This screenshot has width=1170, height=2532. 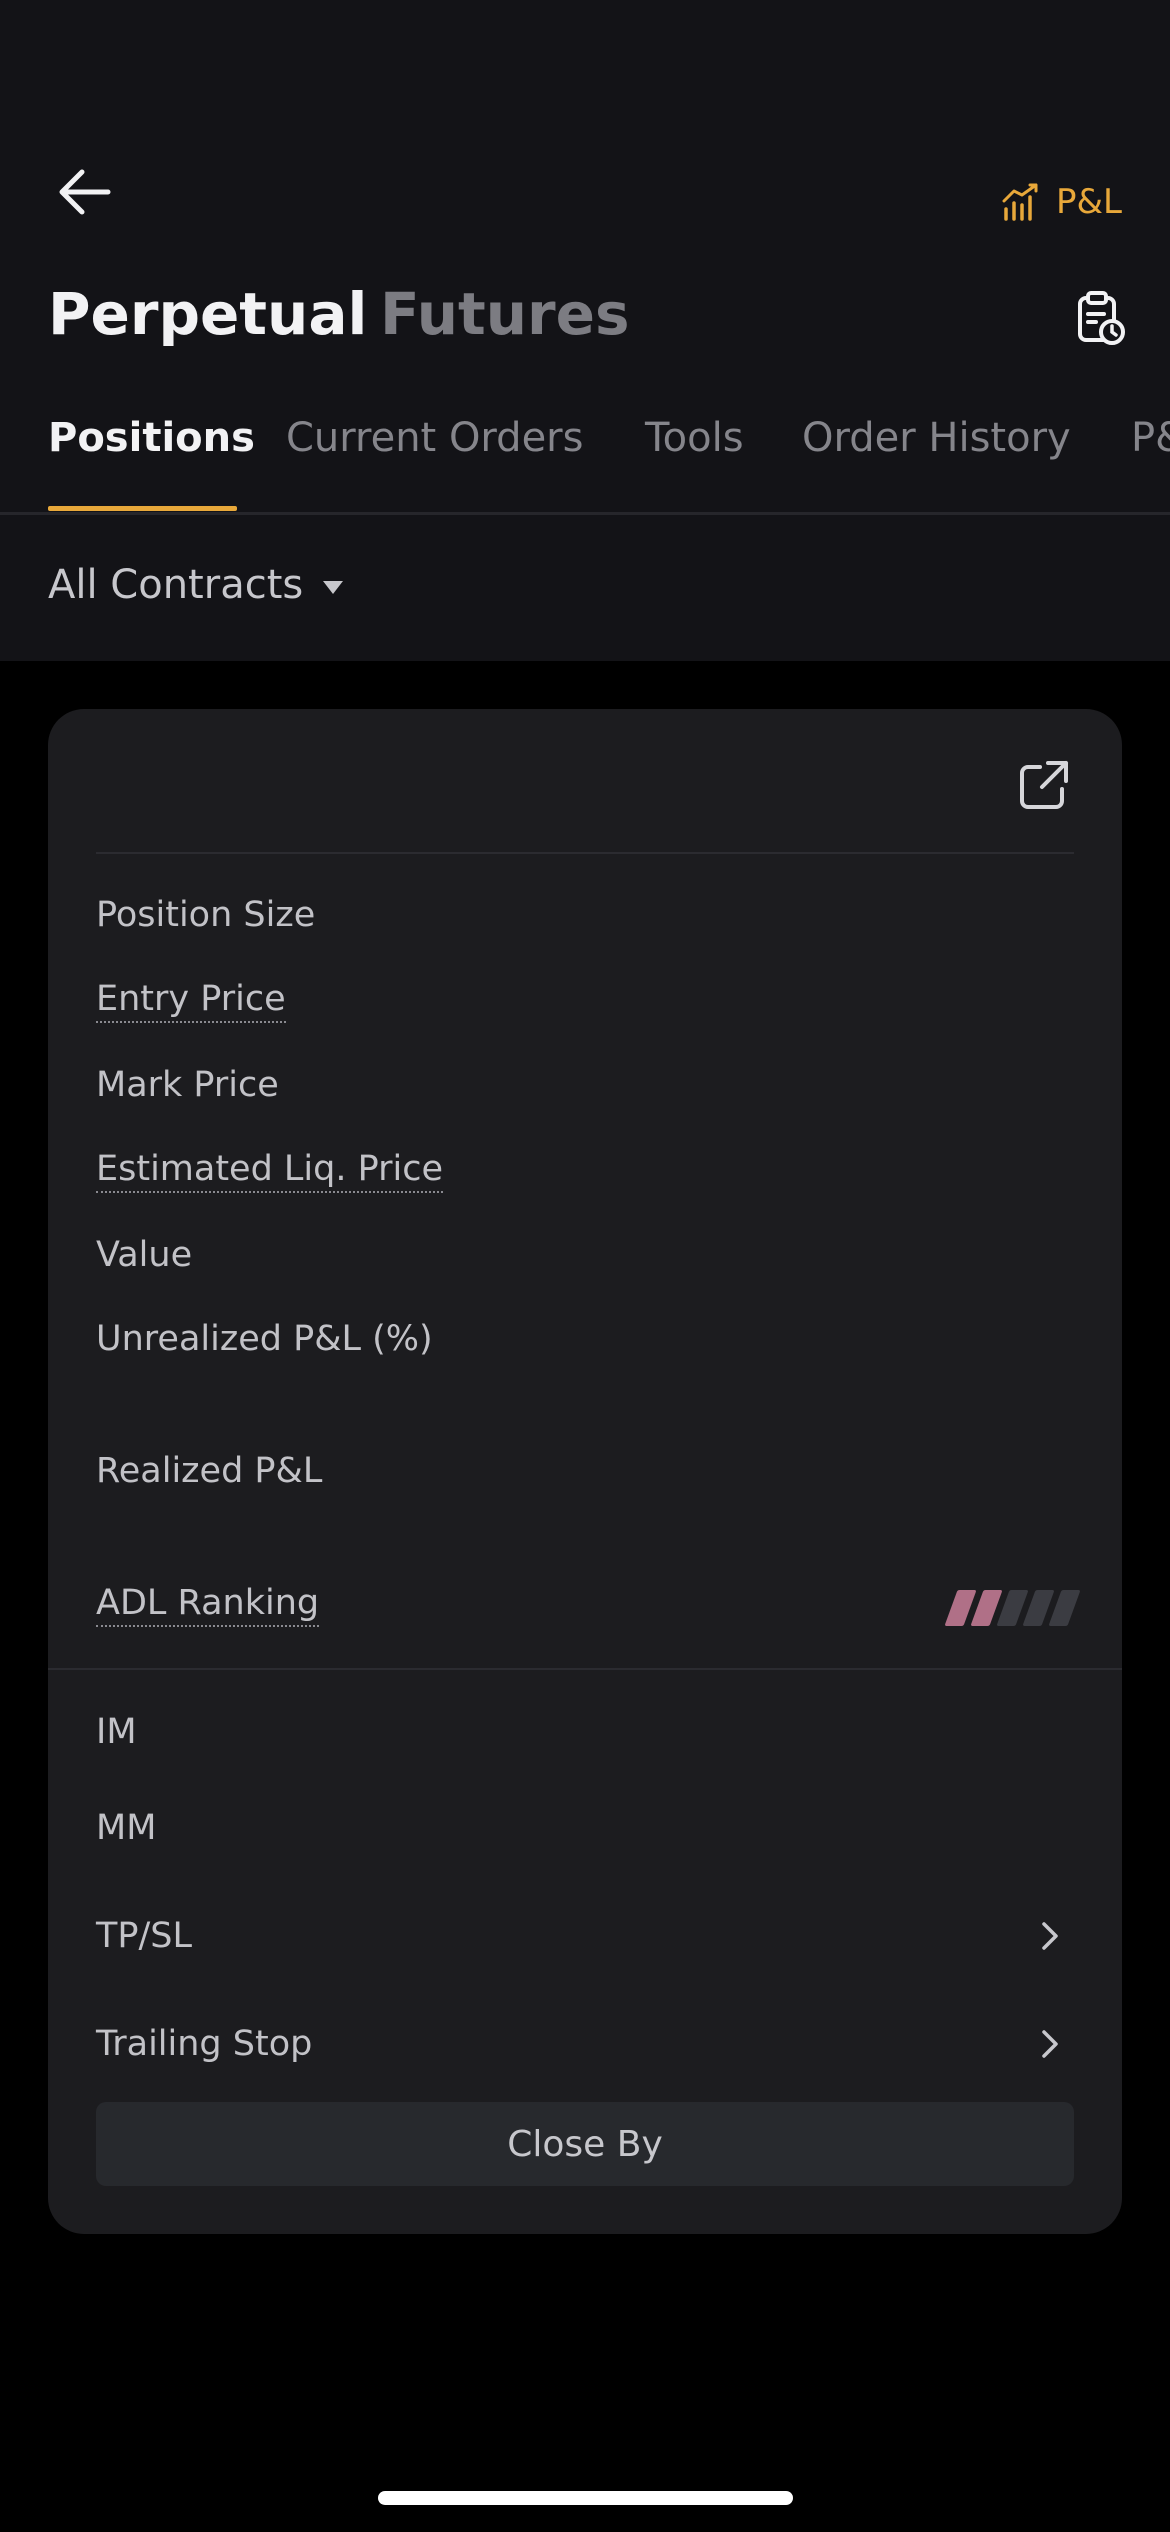 What do you see at coordinates (84, 192) in the screenshot?
I see `arrow-left-icon` at bounding box center [84, 192].